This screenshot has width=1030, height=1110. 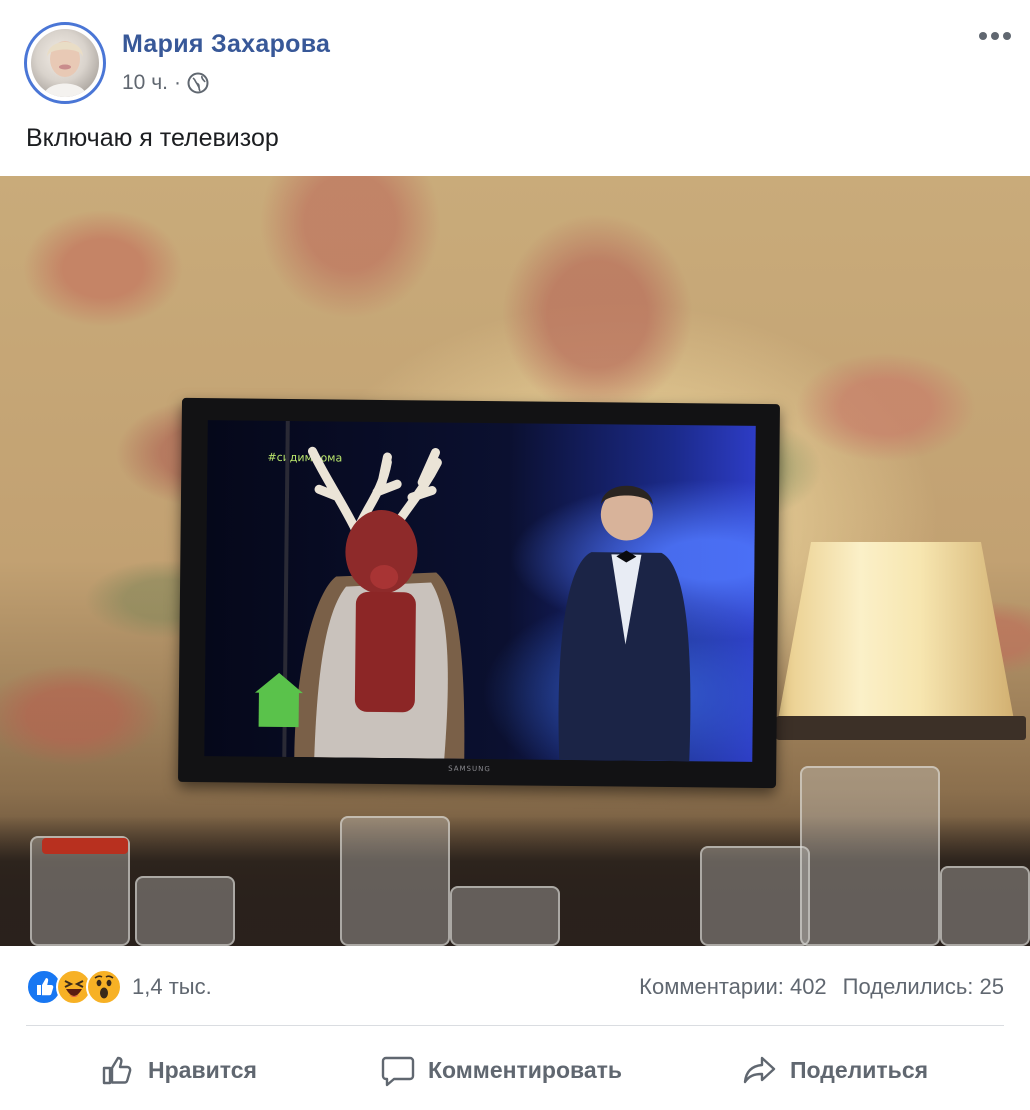 I want to click on engagement-counts: Комментарии: 402 Поделились: 25, so click(x=821, y=987).